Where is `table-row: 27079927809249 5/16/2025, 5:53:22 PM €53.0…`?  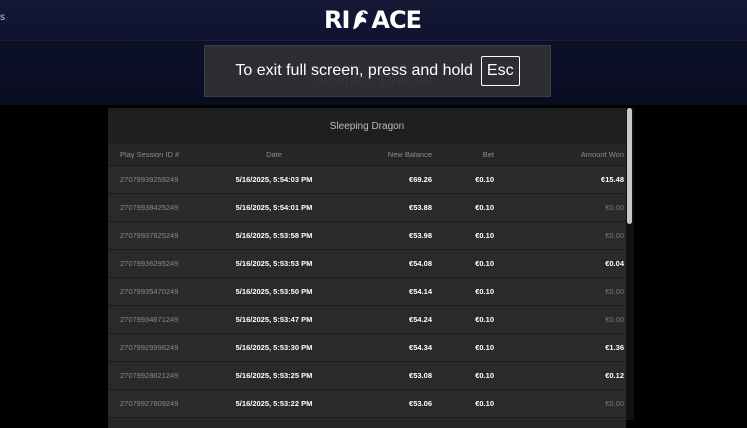 table-row: 27079927809249 5/16/2025, 5:53:22 PM €53.0… is located at coordinates (367, 404).